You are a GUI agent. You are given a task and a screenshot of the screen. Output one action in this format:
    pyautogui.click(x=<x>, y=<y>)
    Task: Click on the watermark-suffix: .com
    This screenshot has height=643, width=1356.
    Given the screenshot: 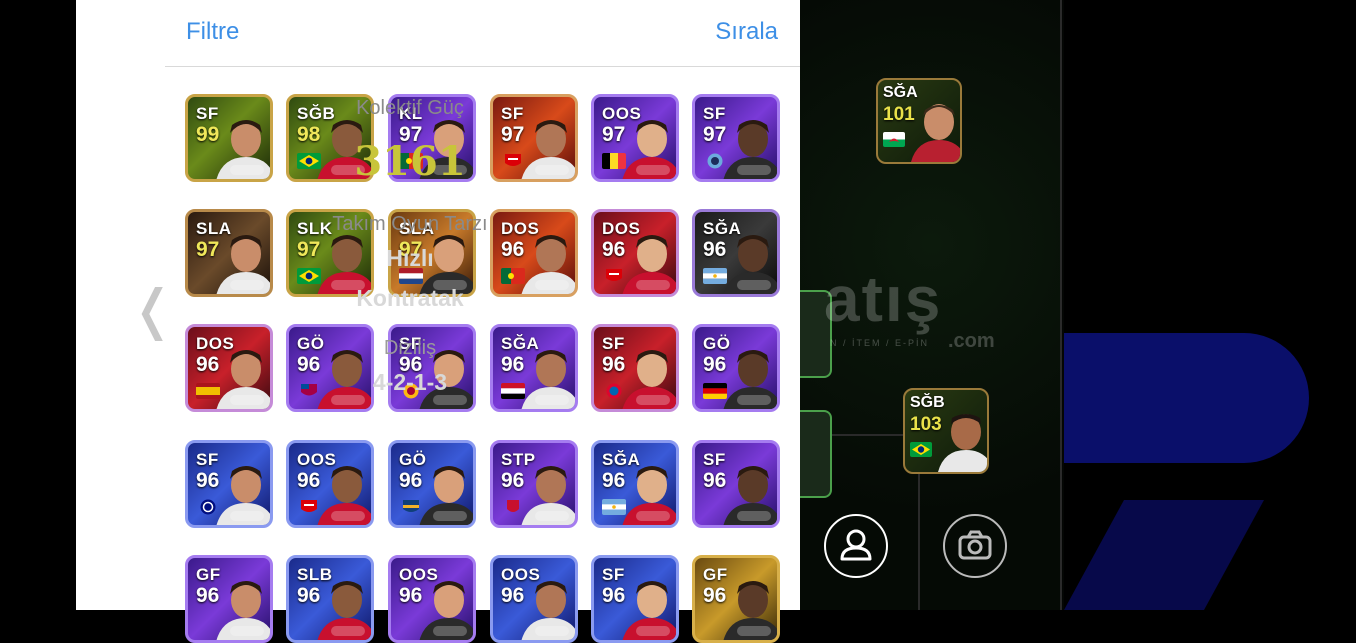 What is the action you would take?
    pyautogui.click(x=971, y=341)
    